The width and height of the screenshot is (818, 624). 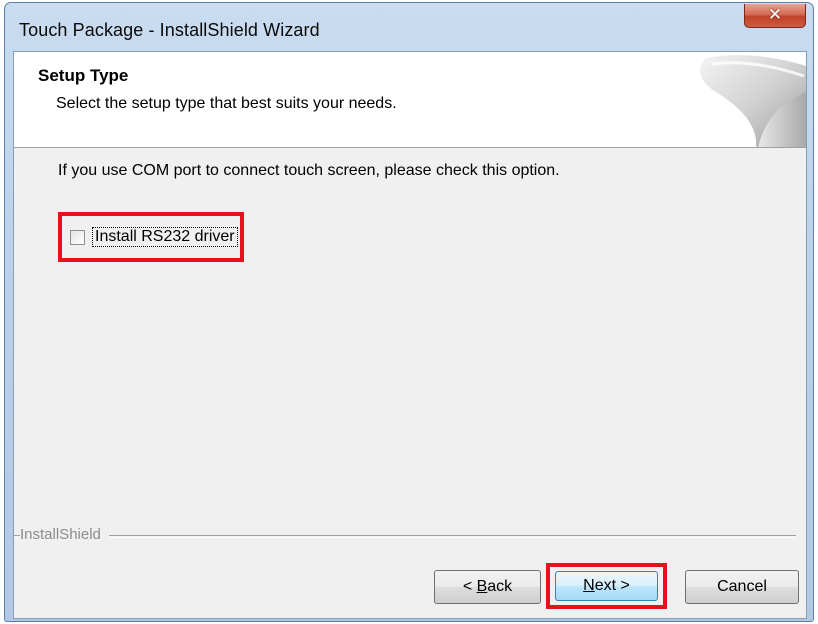 What do you see at coordinates (753, 101) in the screenshot?
I see `banner-graphic-icon` at bounding box center [753, 101].